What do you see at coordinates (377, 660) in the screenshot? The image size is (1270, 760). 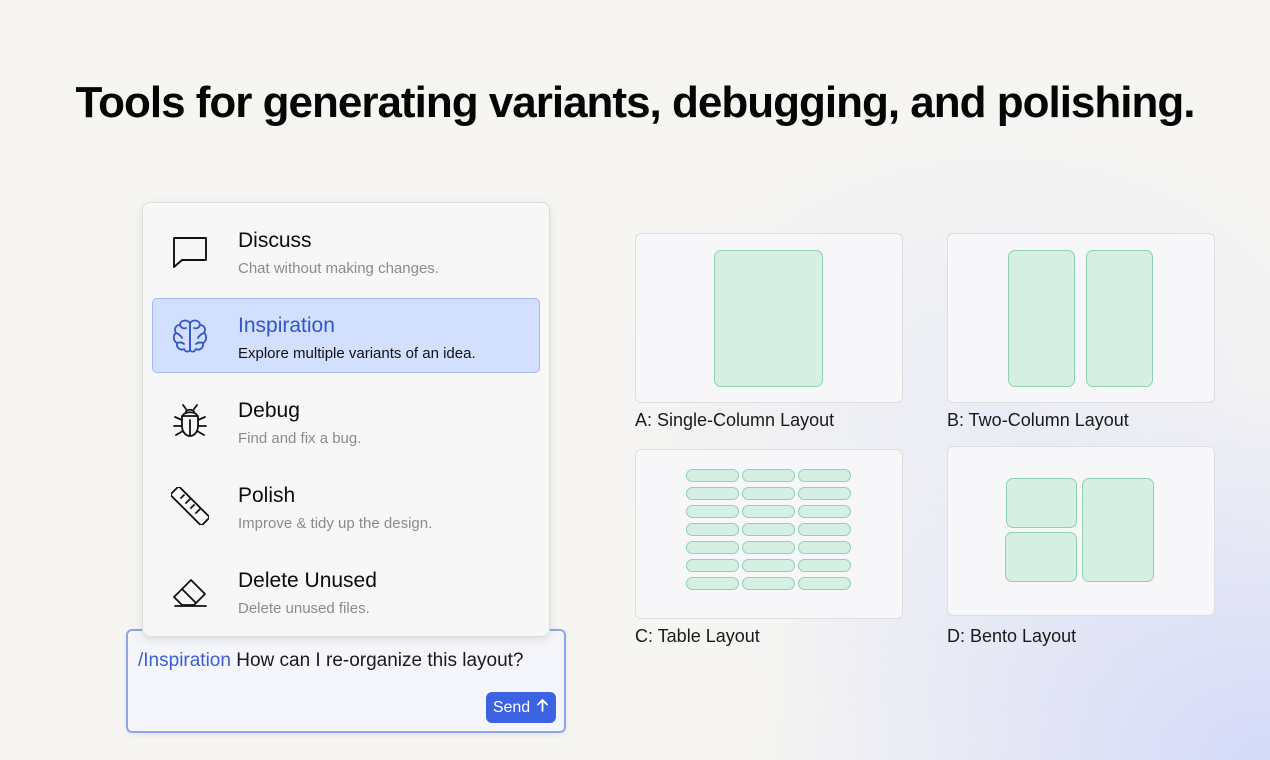 I see `prompt-message: How can I re-organize this layout?` at bounding box center [377, 660].